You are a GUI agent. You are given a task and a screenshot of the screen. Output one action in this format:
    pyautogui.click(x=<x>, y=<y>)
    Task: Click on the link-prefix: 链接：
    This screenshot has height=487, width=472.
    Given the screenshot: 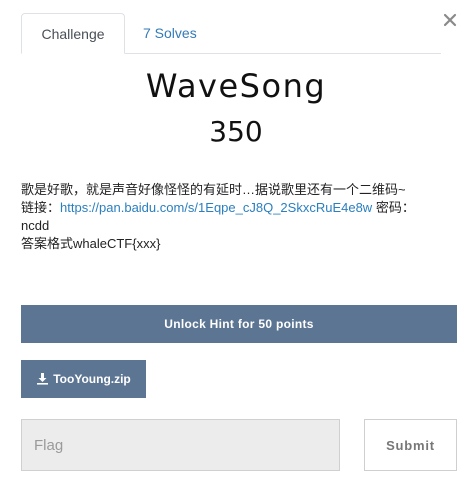 What is the action you would take?
    pyautogui.click(x=41, y=207)
    